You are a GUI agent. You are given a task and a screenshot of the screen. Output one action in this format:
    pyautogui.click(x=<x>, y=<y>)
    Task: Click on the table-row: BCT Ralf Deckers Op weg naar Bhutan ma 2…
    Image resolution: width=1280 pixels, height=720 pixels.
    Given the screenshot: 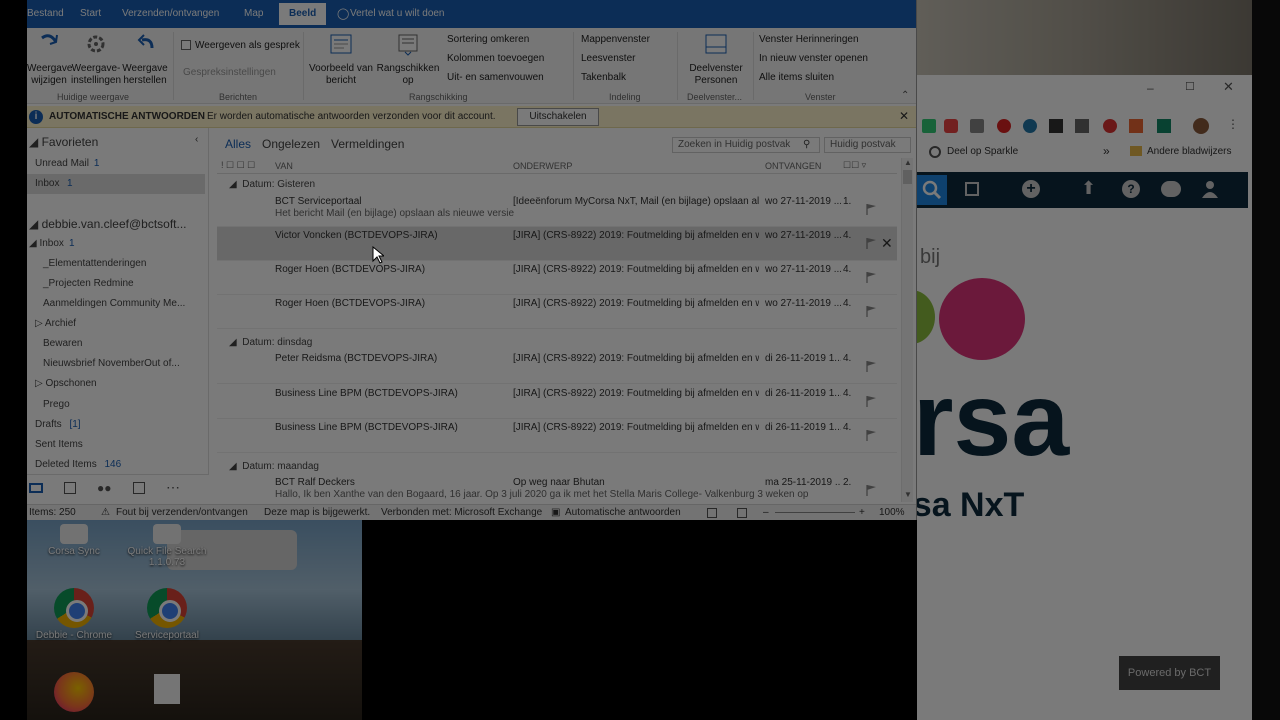 What is the action you would take?
    pyautogui.click(x=557, y=491)
    